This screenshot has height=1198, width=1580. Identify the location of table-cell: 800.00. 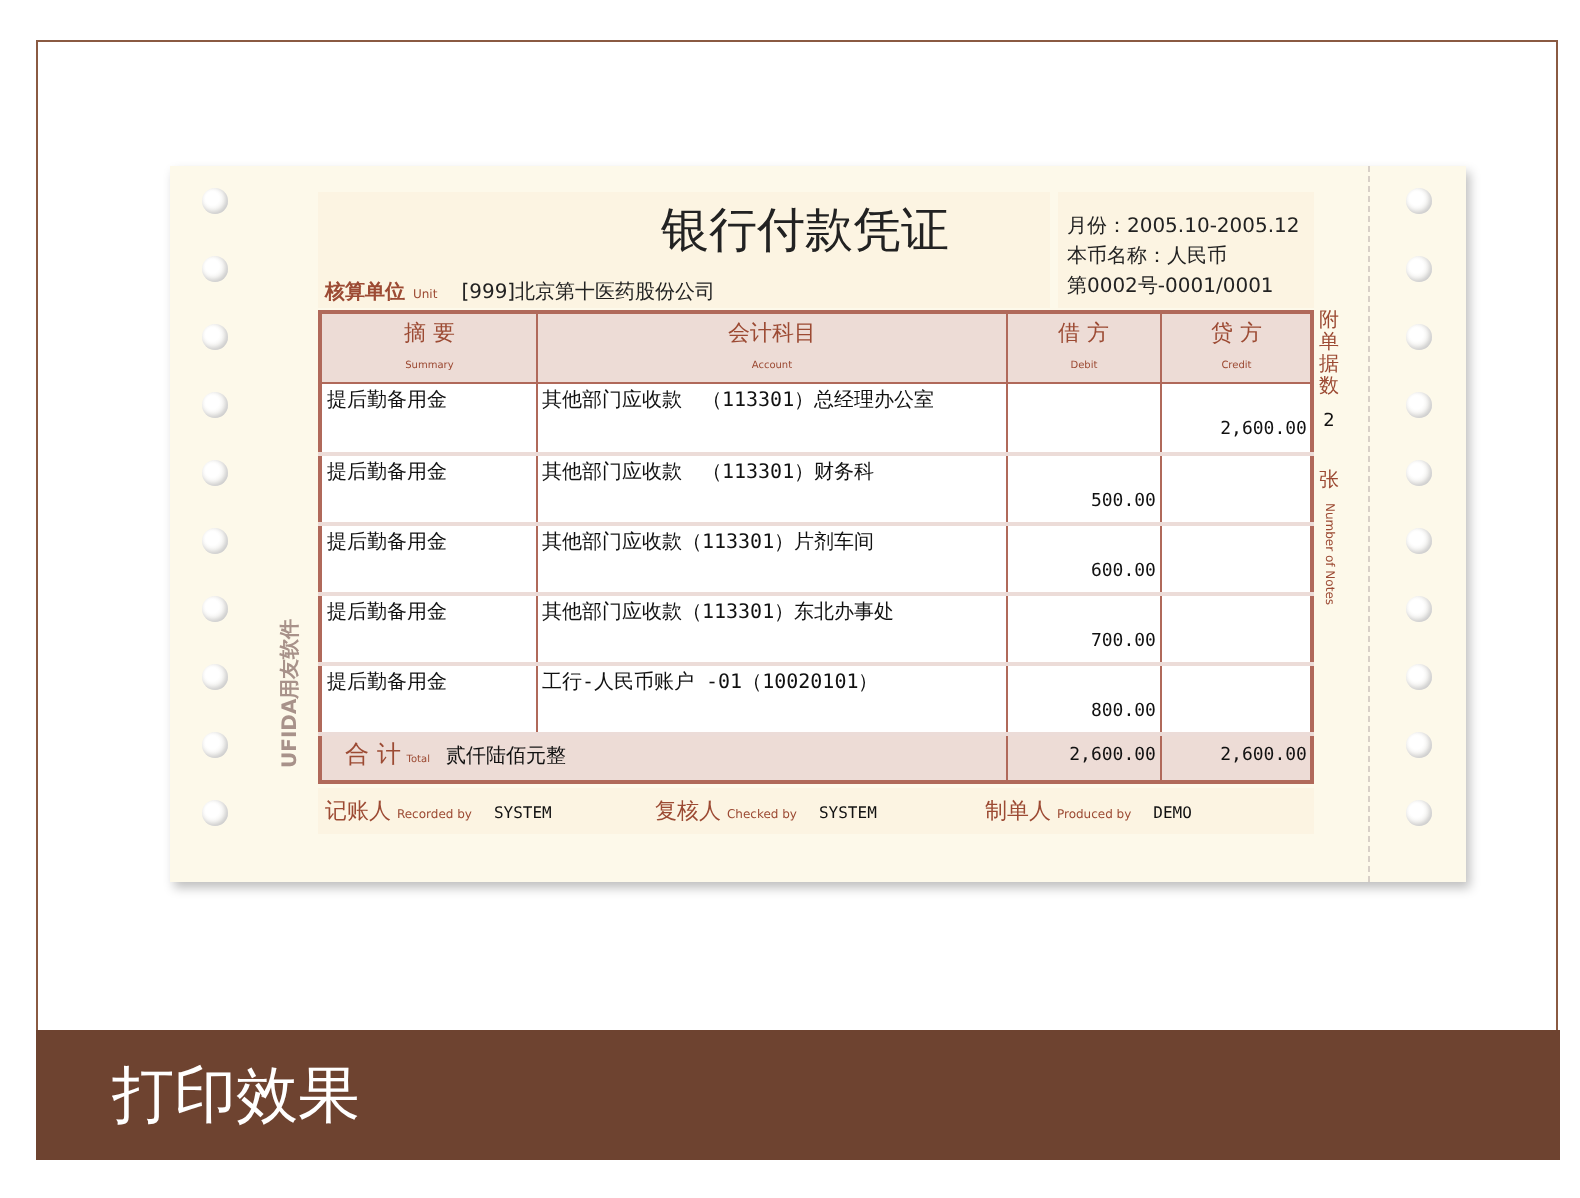
(1083, 698).